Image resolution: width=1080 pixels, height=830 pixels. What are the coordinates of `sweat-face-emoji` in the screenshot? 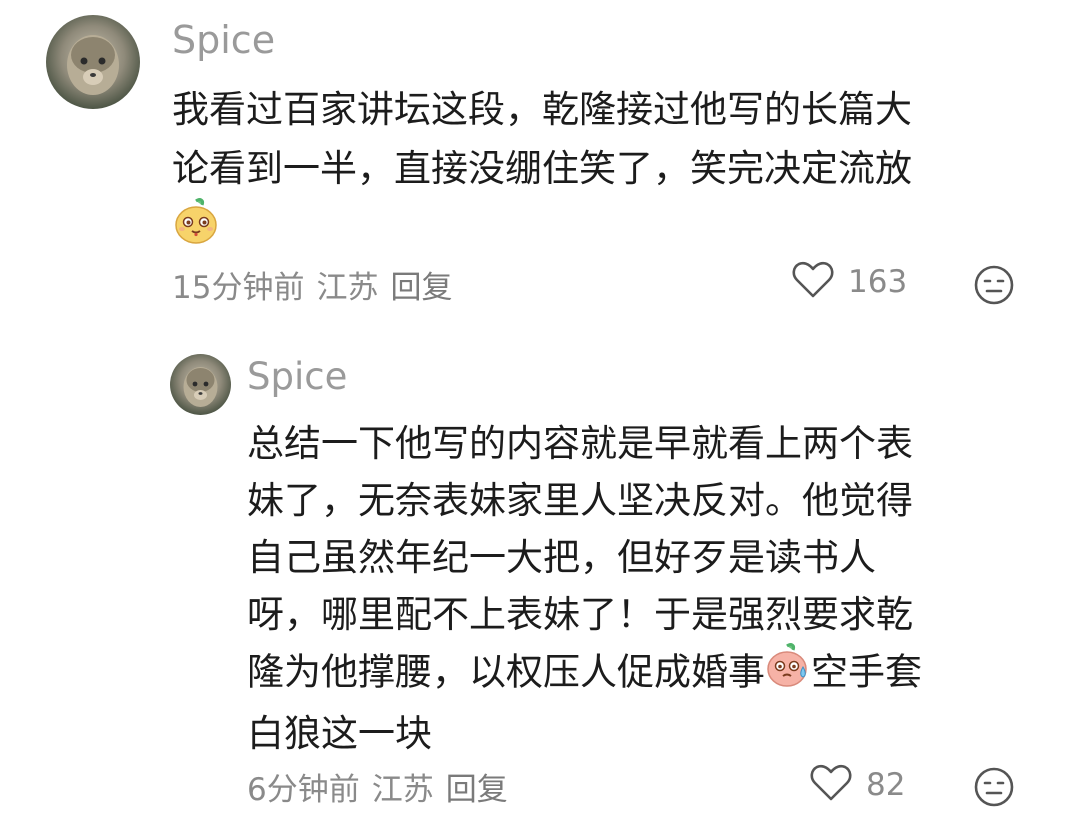 It's located at (788, 674).